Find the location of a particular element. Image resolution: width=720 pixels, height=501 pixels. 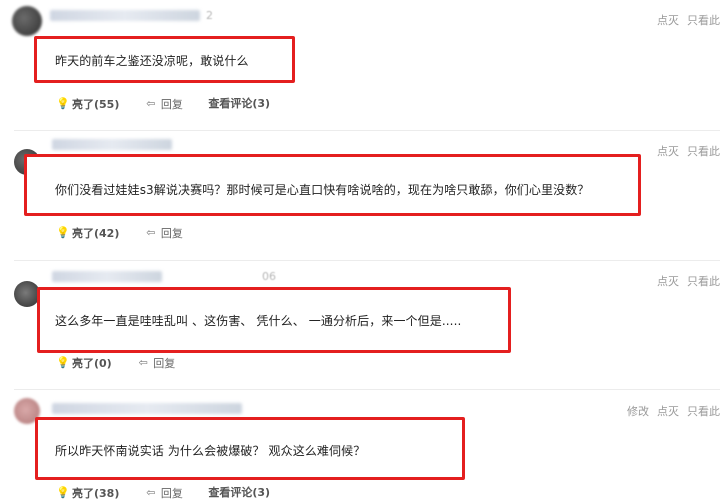

post-time: 06 is located at coordinates (269, 276).